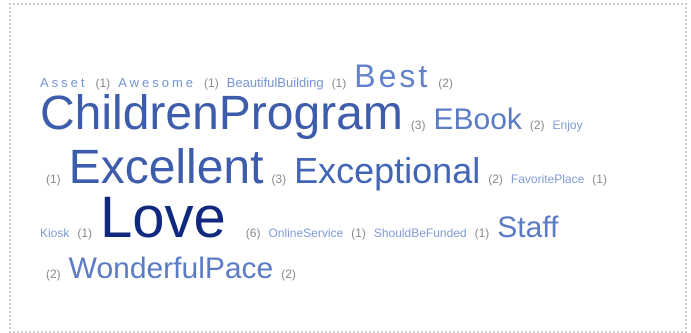 The image size is (691, 333). Describe the element at coordinates (477, 120) in the screenshot. I see `tag-ebook: EBook` at that location.